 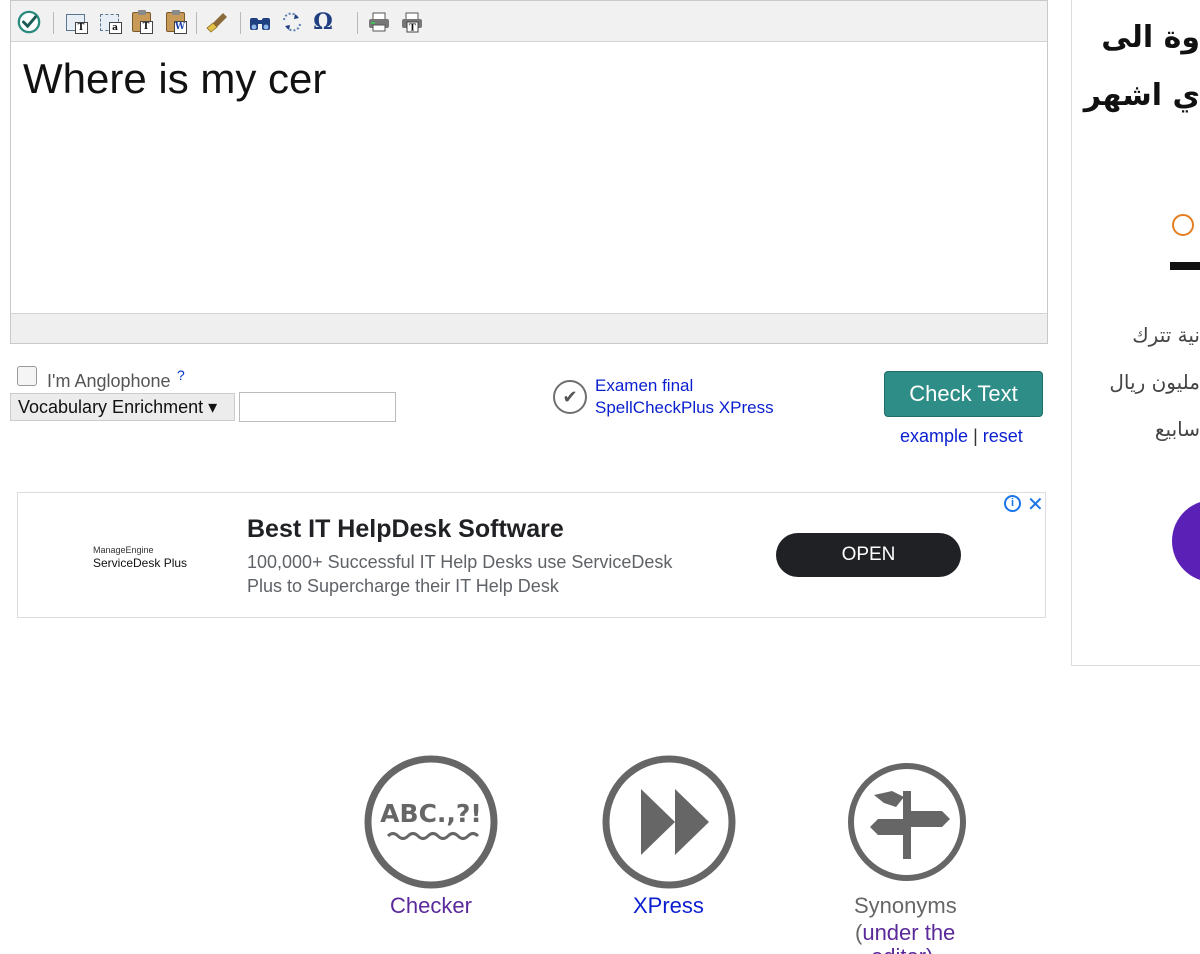 What do you see at coordinates (317, 407) in the screenshot?
I see `vocabulary-input` at bounding box center [317, 407].